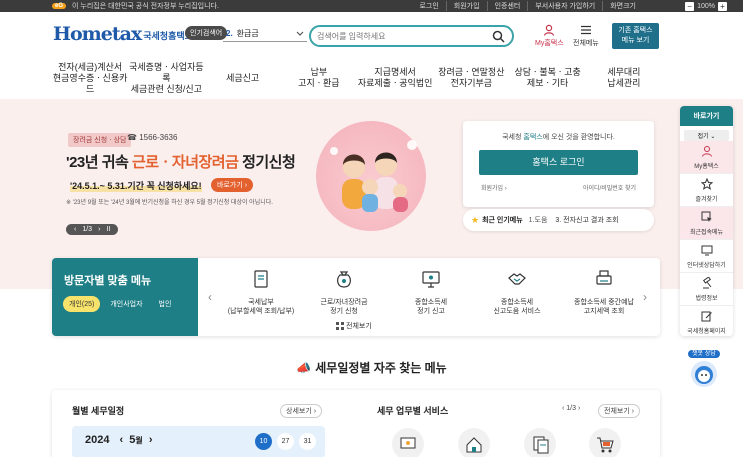 The width and height of the screenshot is (743, 457). I want to click on visitor-item-label: 근로/자녀장려금, so click(344, 302).